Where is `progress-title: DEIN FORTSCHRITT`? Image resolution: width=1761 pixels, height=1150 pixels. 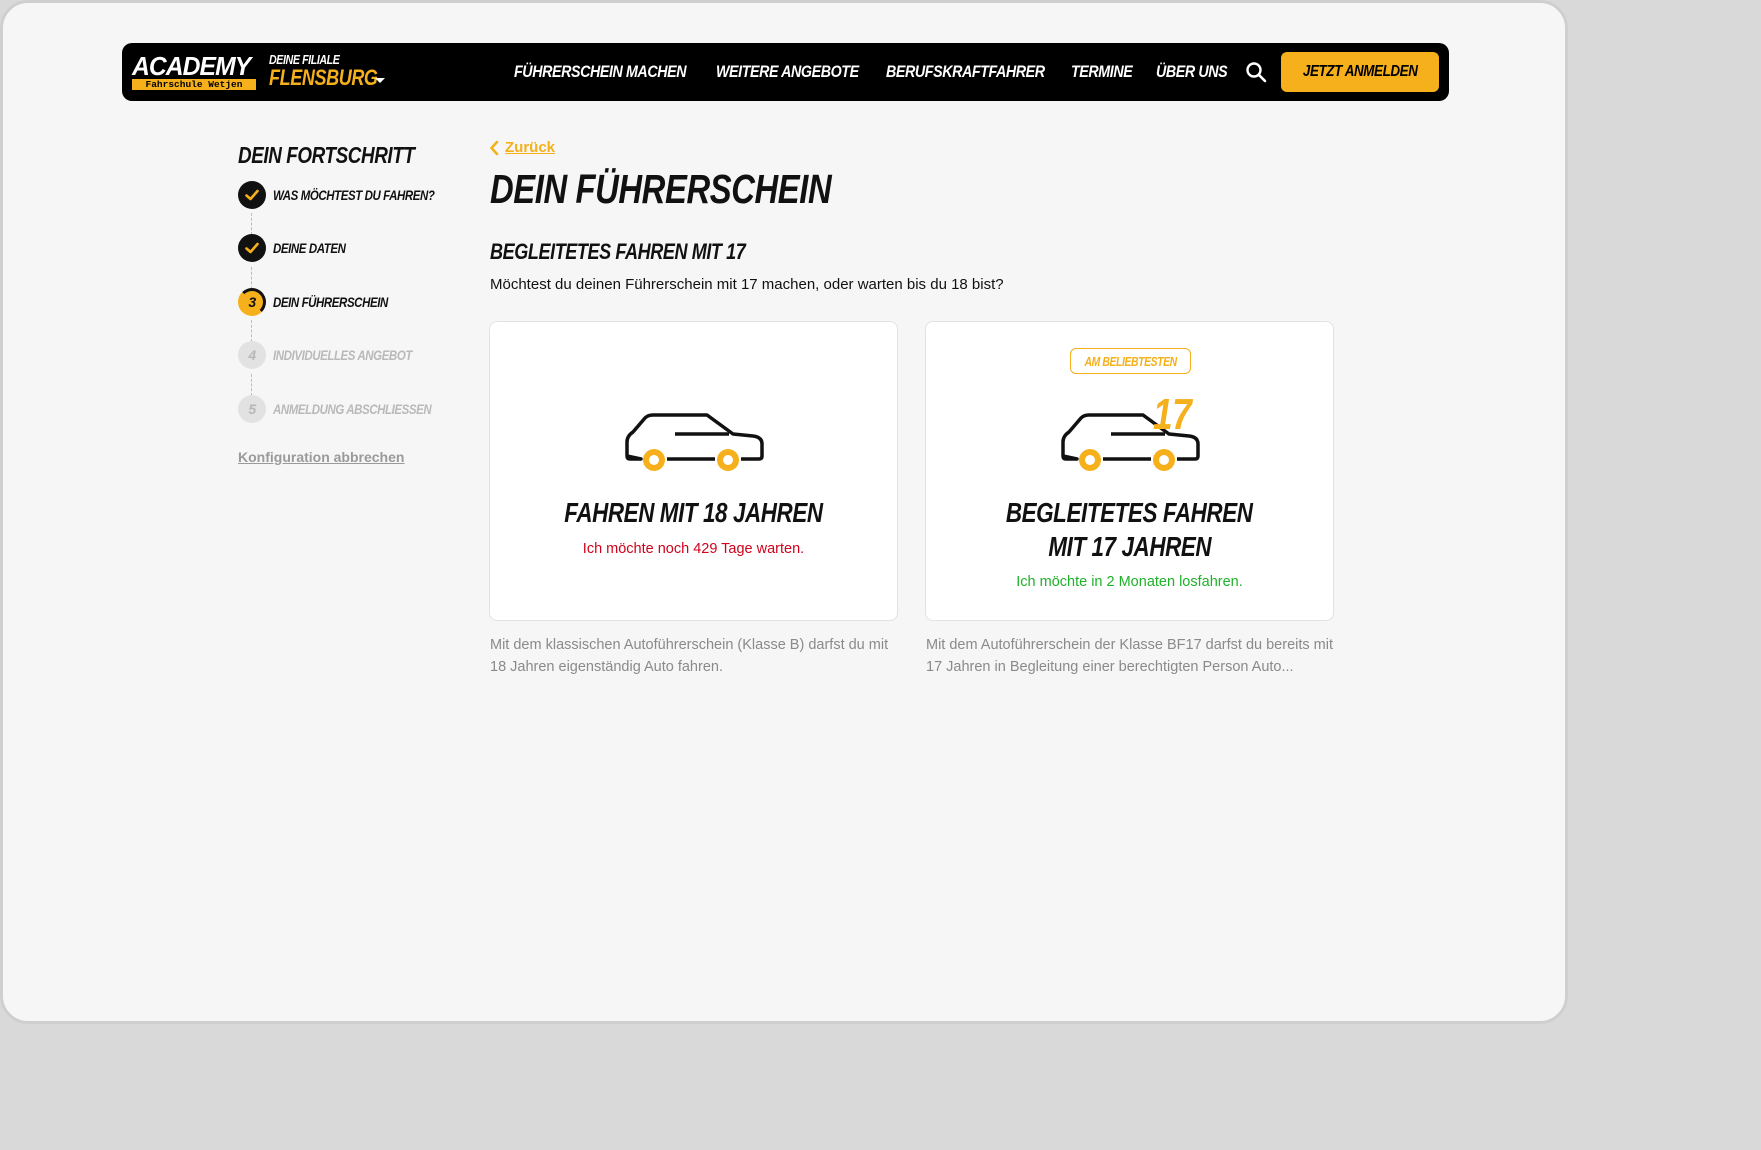
progress-title: DEIN FORTSCHRITT is located at coordinates (326, 155).